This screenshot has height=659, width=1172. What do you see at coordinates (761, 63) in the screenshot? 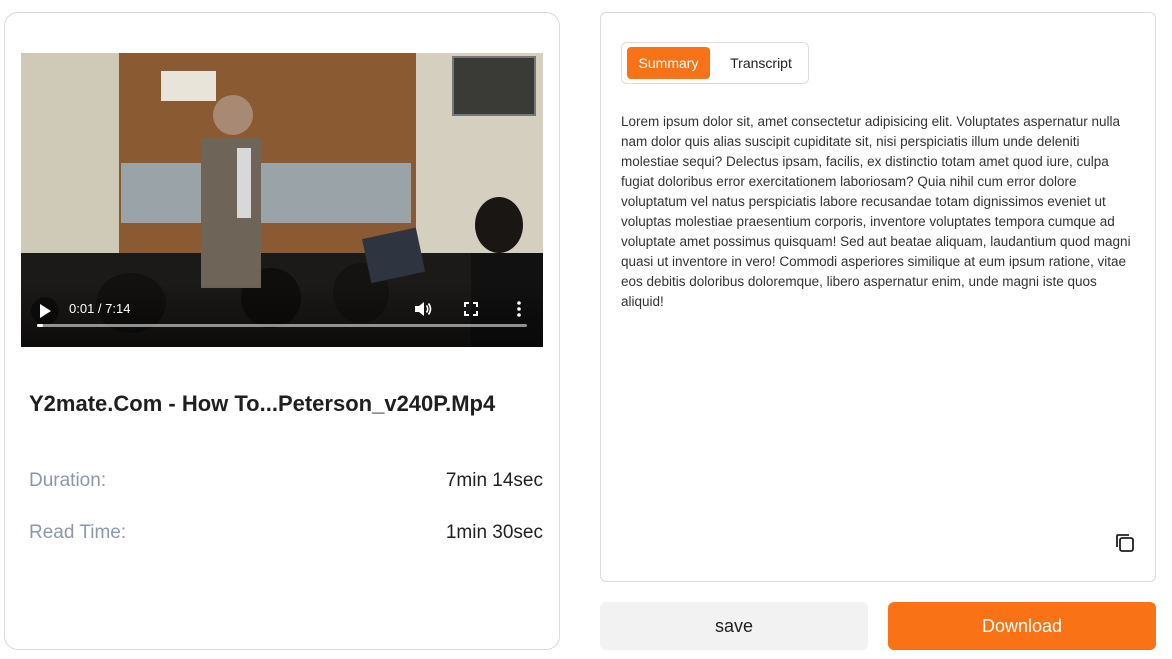
I see `tab-transcript: Transcript` at bounding box center [761, 63].